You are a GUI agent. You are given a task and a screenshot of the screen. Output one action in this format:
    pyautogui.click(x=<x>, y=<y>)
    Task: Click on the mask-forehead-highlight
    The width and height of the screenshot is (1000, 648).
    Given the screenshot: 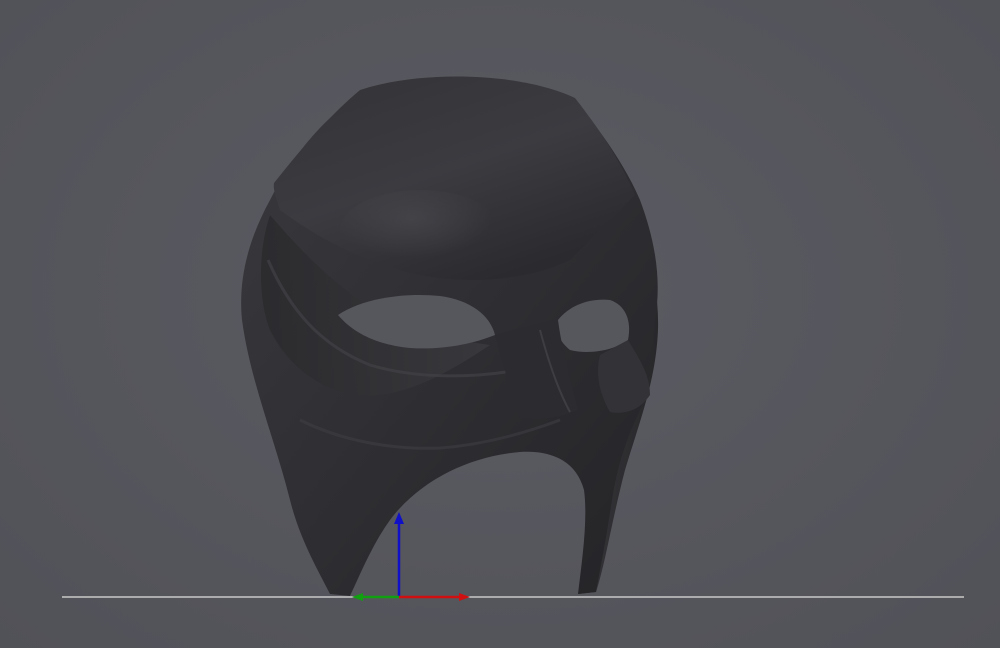 What is the action you would take?
    pyautogui.click(x=420, y=230)
    